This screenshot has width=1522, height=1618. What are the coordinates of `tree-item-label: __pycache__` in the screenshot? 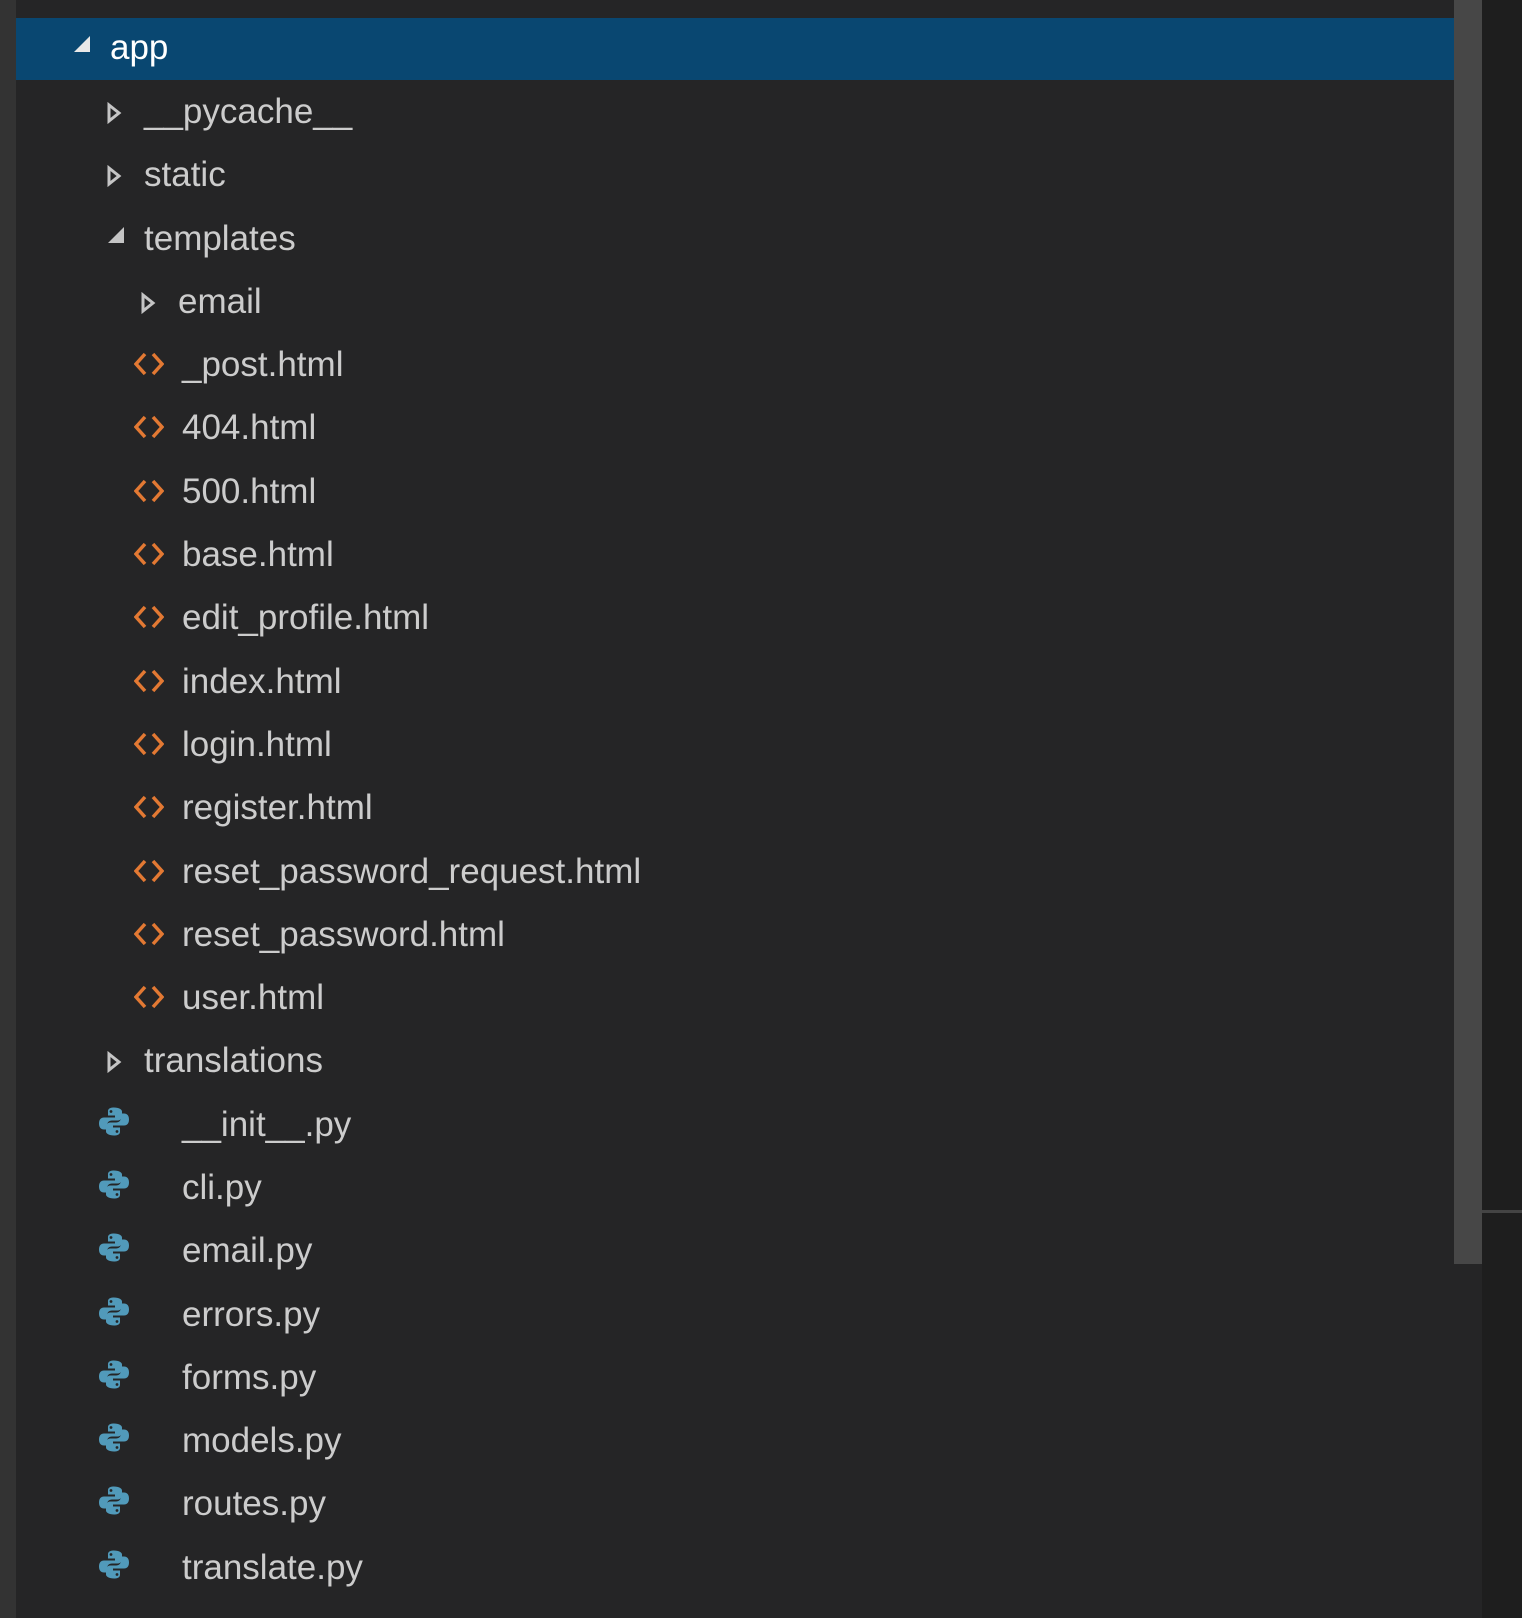 It's located at (248, 112).